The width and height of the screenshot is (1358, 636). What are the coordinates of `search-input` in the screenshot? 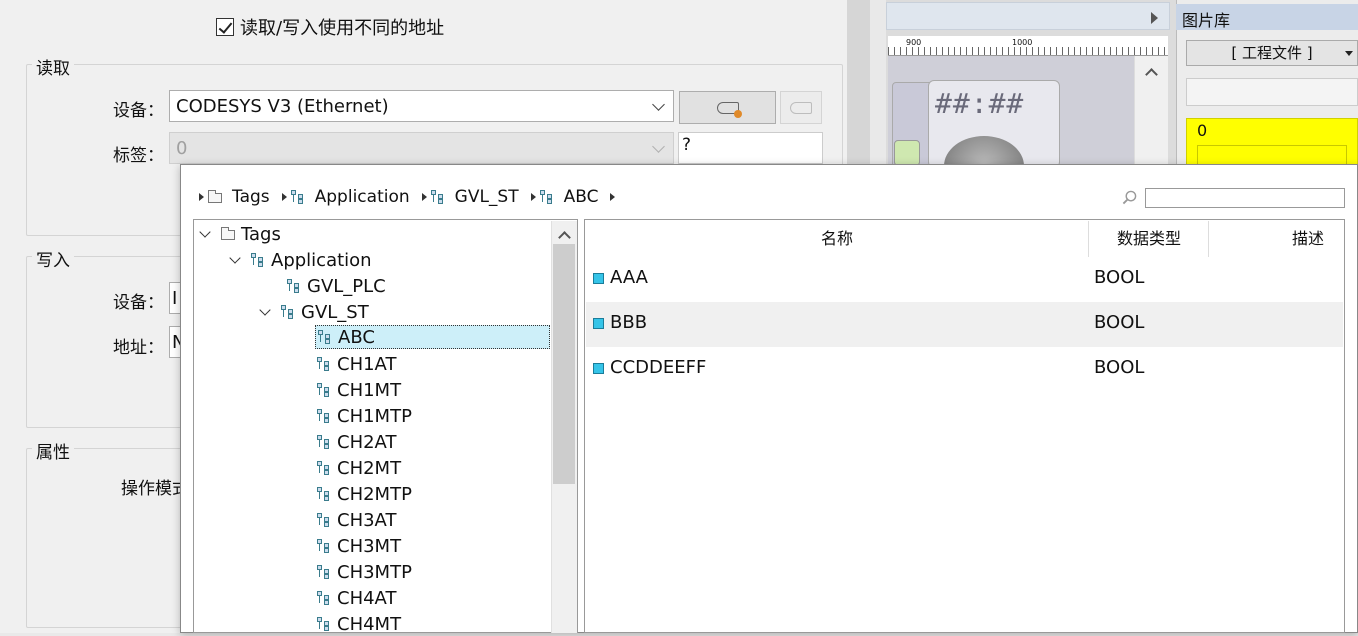 It's located at (1245, 198).